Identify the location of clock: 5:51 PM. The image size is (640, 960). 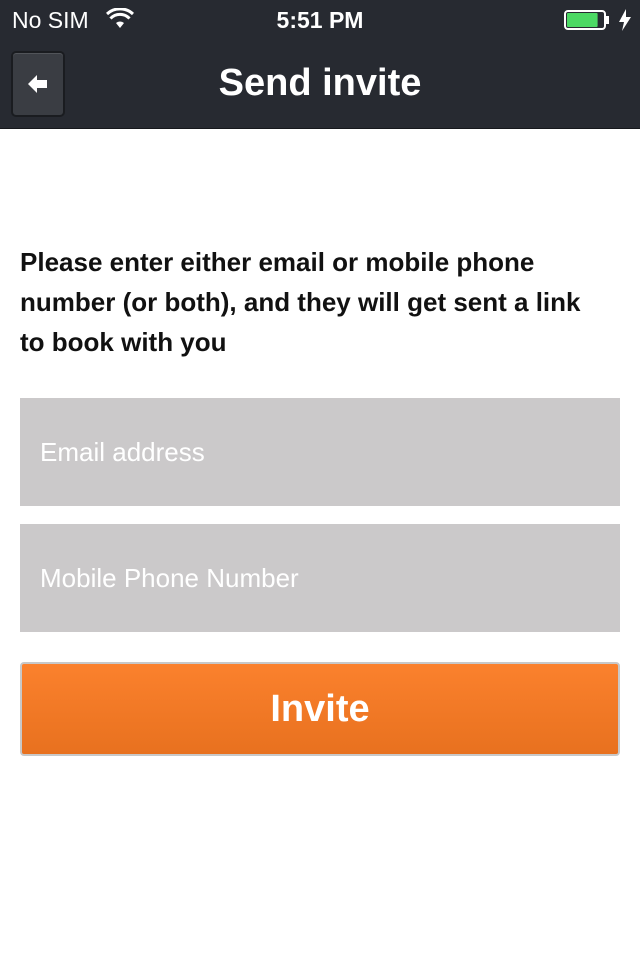
(320, 20).